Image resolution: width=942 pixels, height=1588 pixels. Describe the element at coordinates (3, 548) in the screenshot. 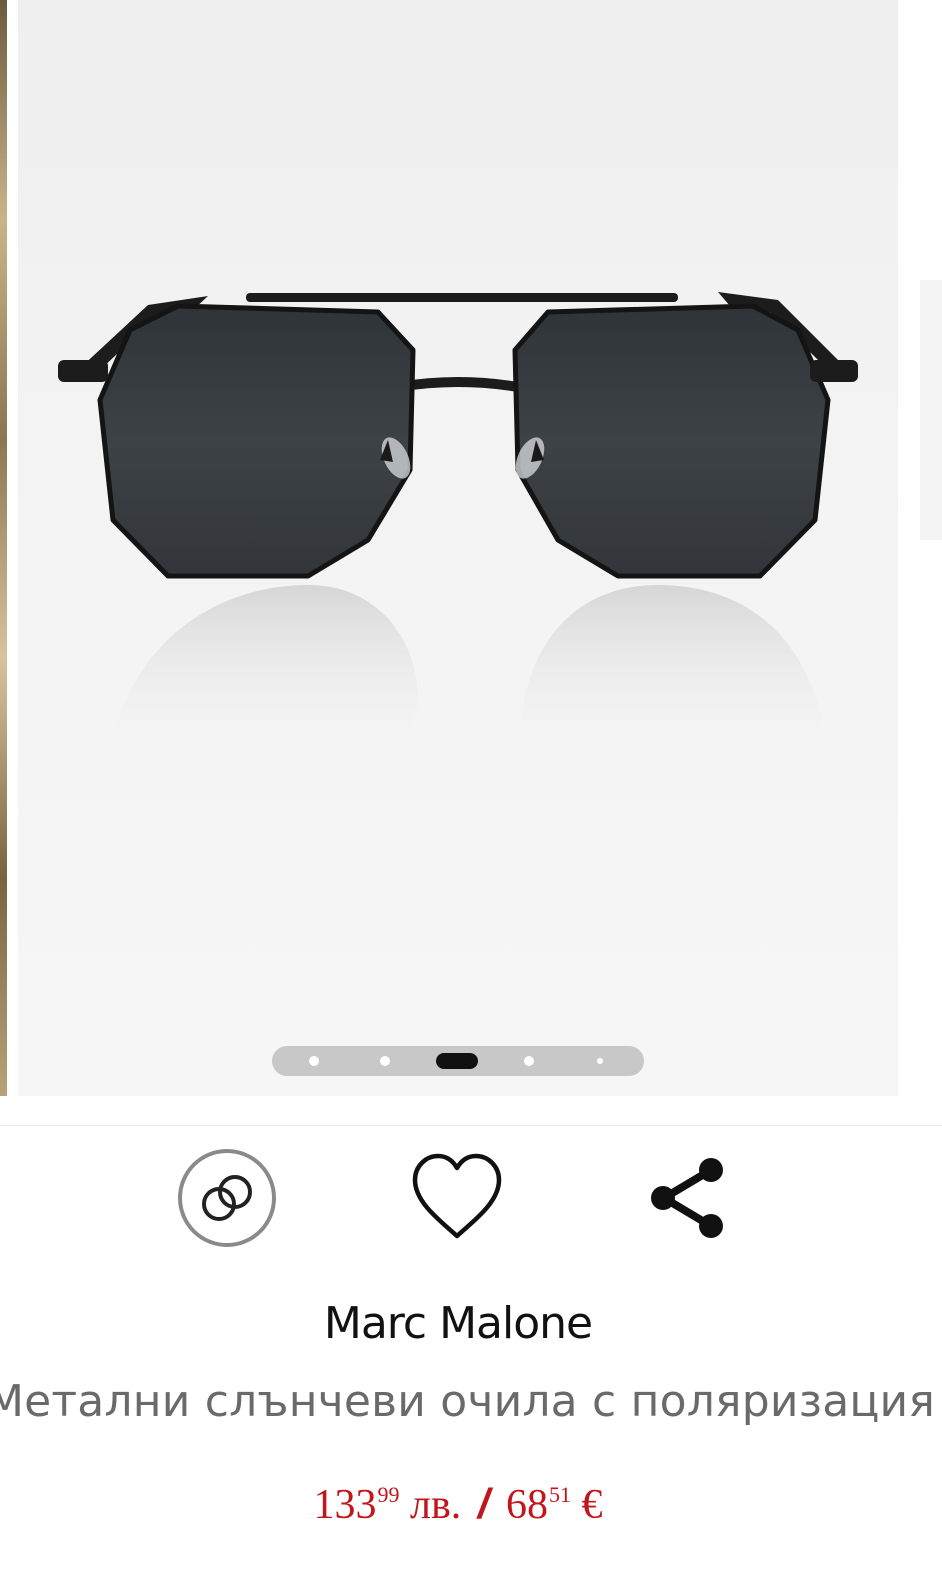

I see `previous-slide-edge` at that location.